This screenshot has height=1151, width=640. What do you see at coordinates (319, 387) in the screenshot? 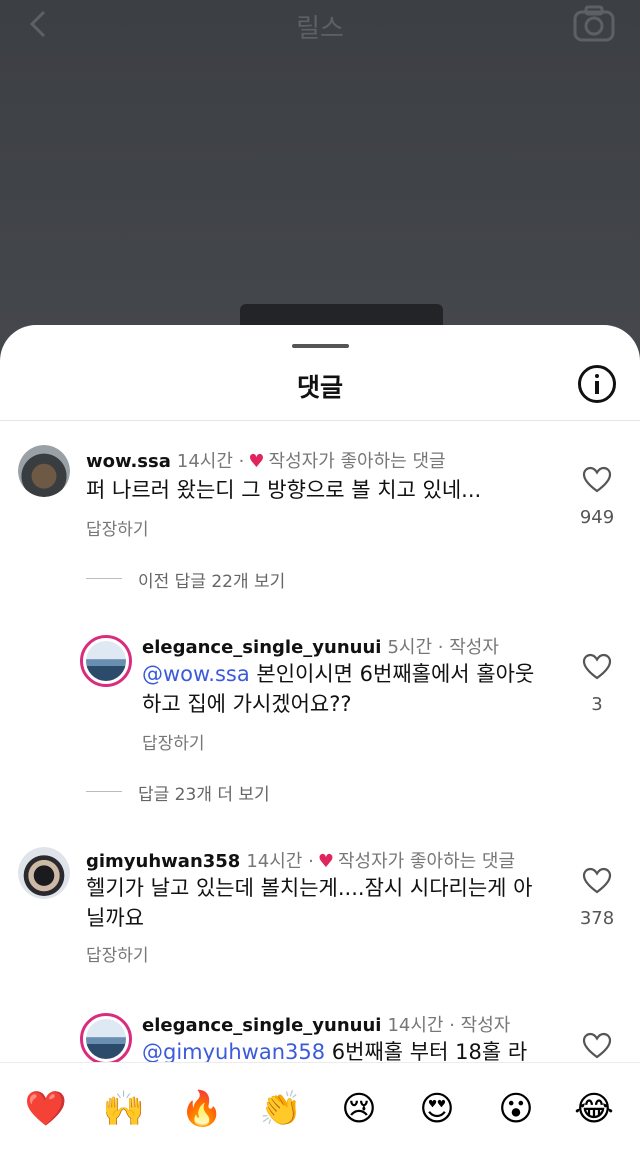
I see `sheet-title: 댓글` at bounding box center [319, 387].